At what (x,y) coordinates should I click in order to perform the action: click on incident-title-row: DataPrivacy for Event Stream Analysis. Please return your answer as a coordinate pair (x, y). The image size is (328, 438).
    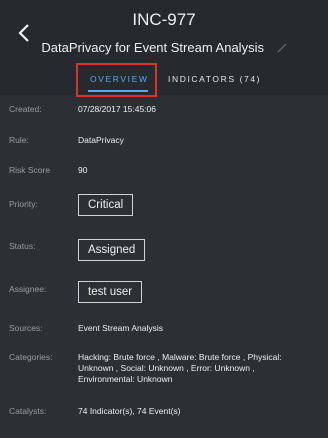
    Looking at the image, I should click on (164, 48).